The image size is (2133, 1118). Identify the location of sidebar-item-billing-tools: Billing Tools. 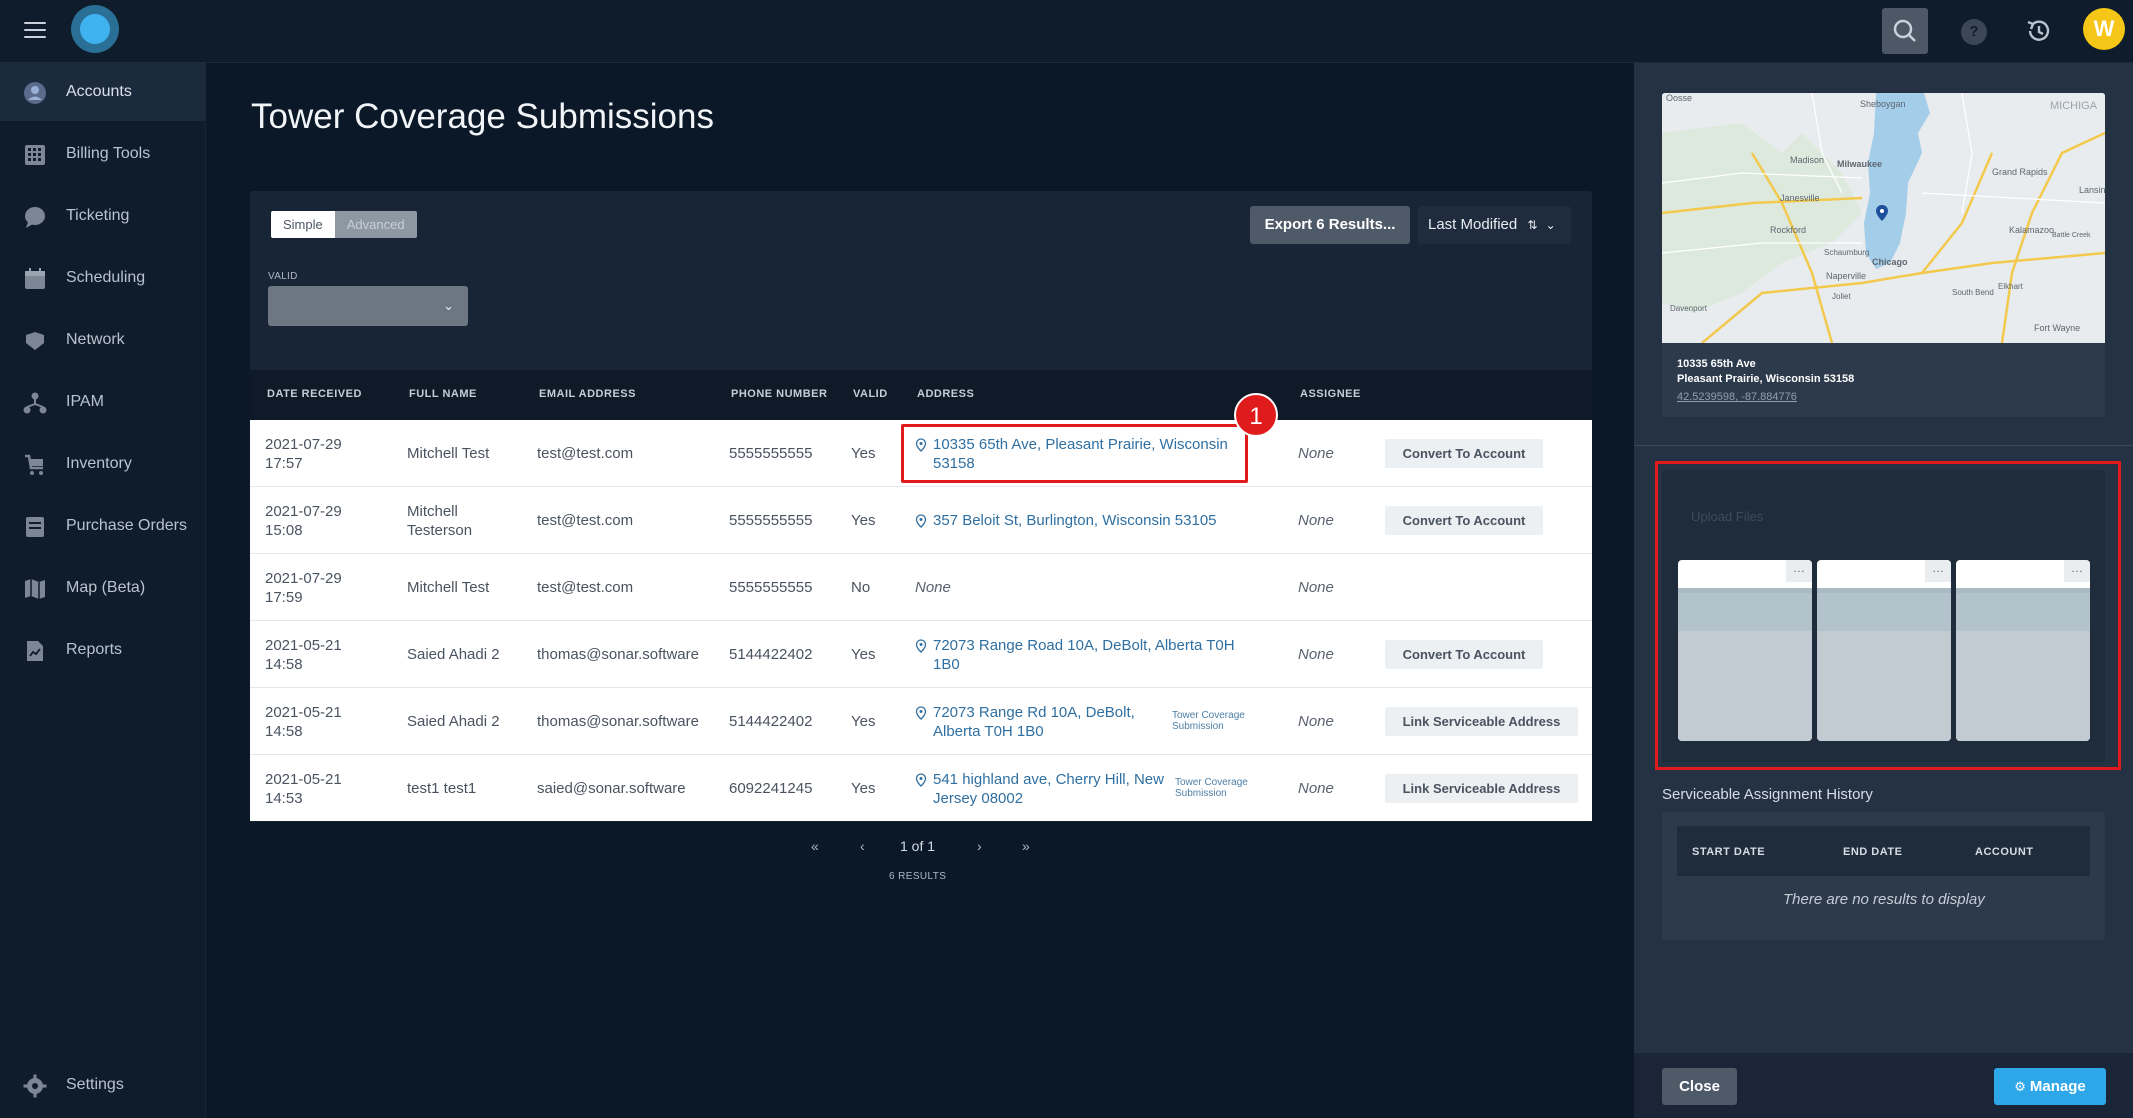
(103, 154).